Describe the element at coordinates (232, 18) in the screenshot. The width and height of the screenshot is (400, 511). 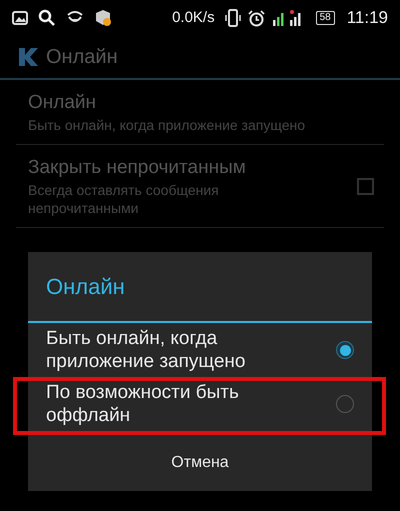
I see `vibrate-icon` at that location.